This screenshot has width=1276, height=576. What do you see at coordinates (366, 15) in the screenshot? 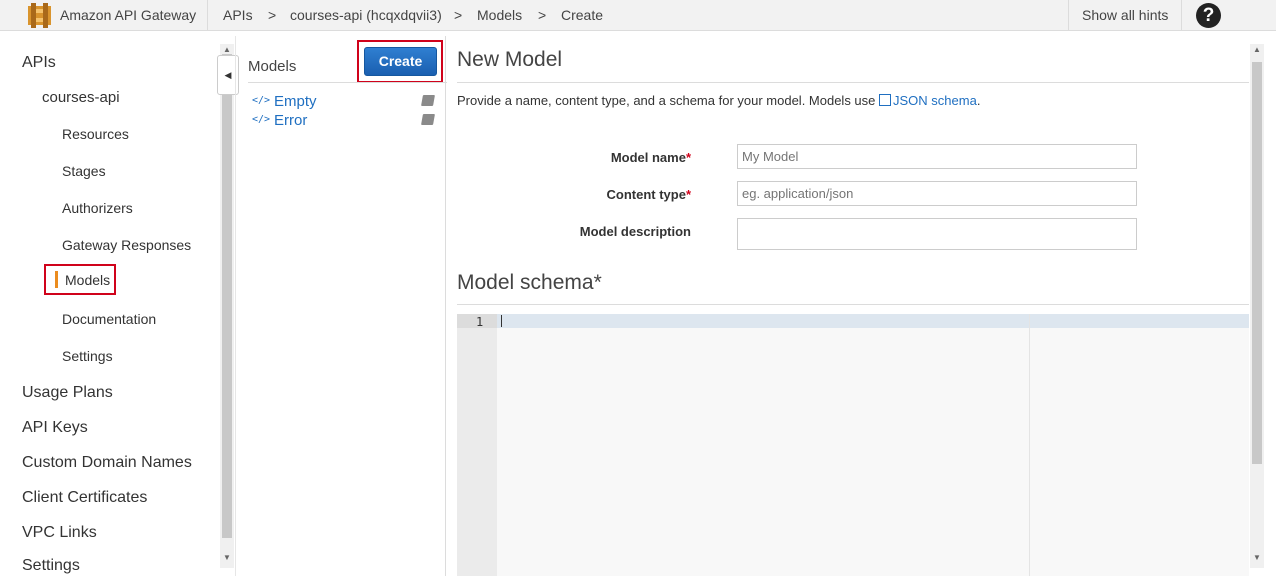
I see `breadcrumb-api: courses-api (hcqxdqvii3)` at bounding box center [366, 15].